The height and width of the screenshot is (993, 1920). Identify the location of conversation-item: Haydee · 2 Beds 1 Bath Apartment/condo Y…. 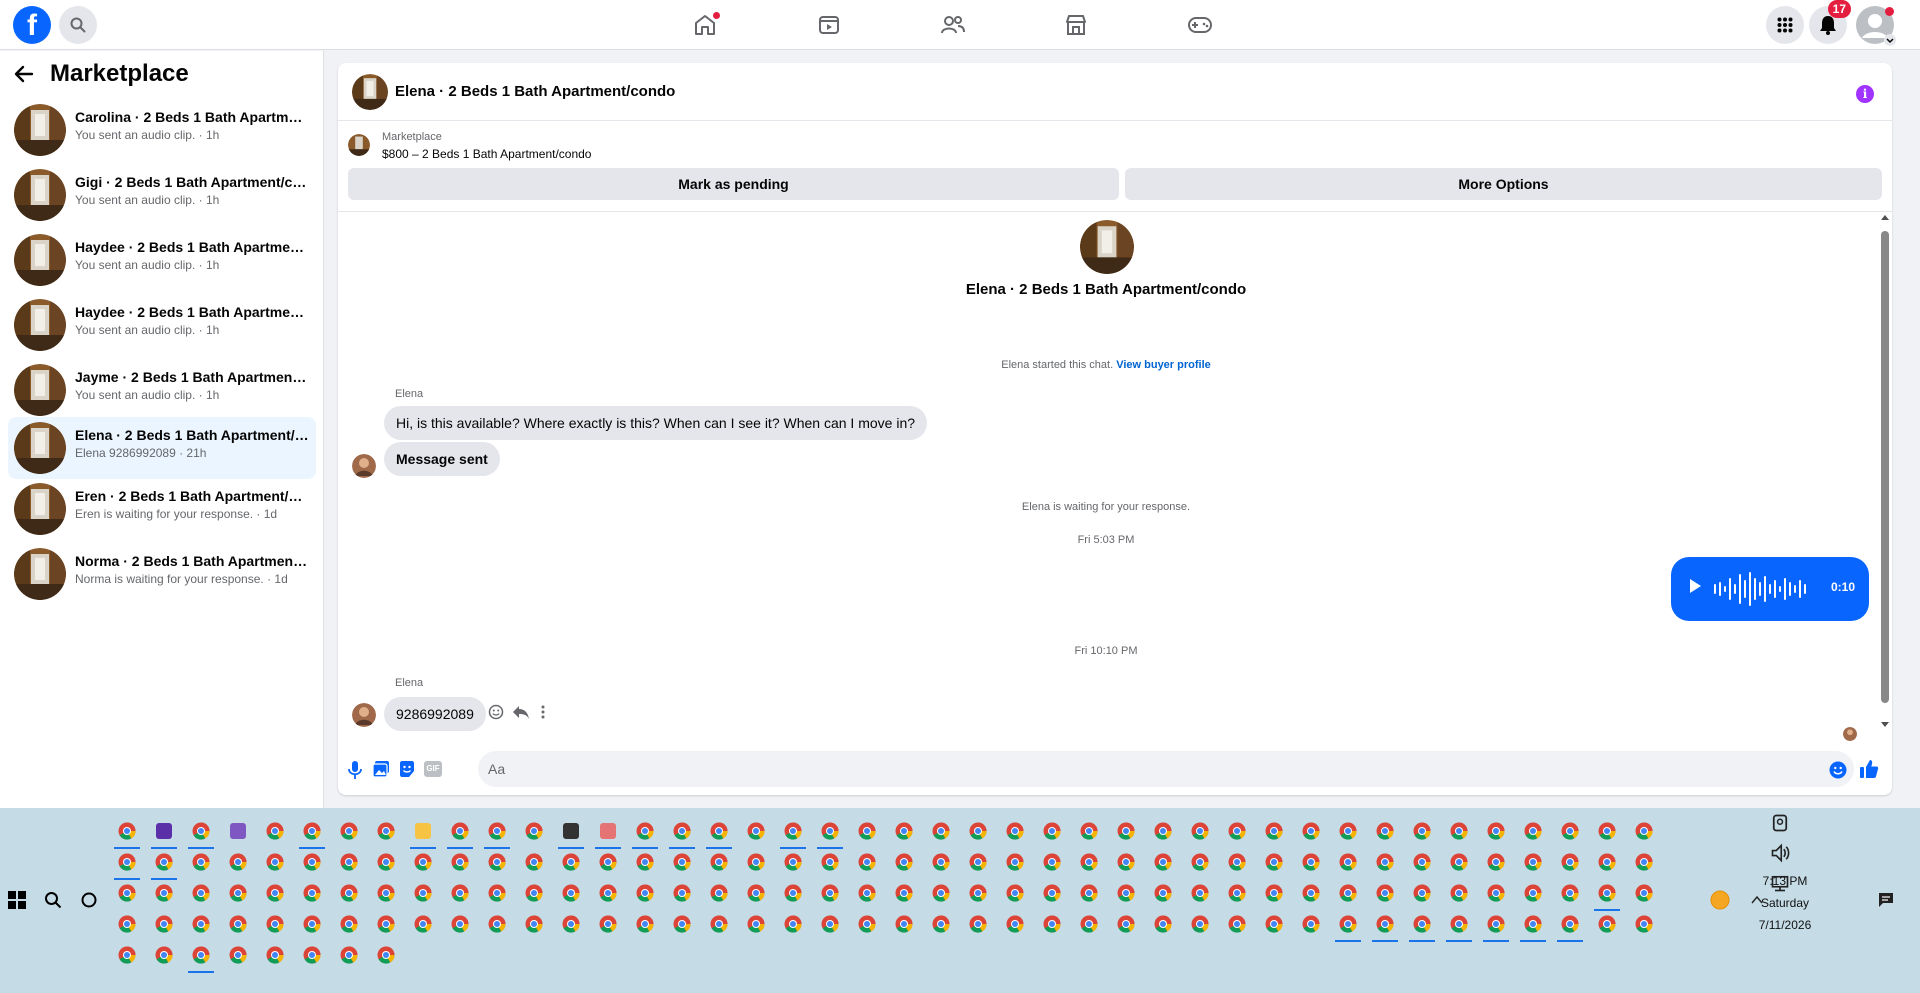
(162, 325).